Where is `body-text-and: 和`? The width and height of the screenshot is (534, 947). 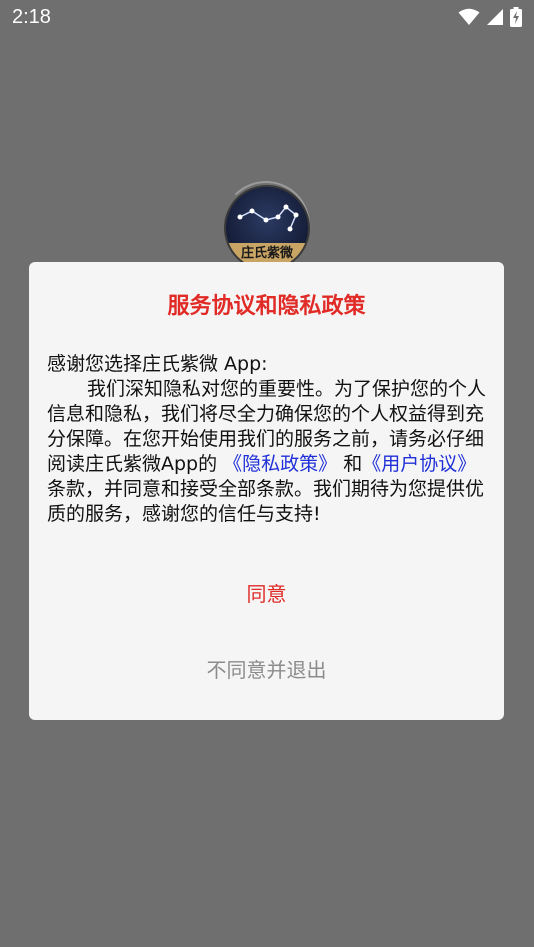 body-text-and: 和 is located at coordinates (350, 464).